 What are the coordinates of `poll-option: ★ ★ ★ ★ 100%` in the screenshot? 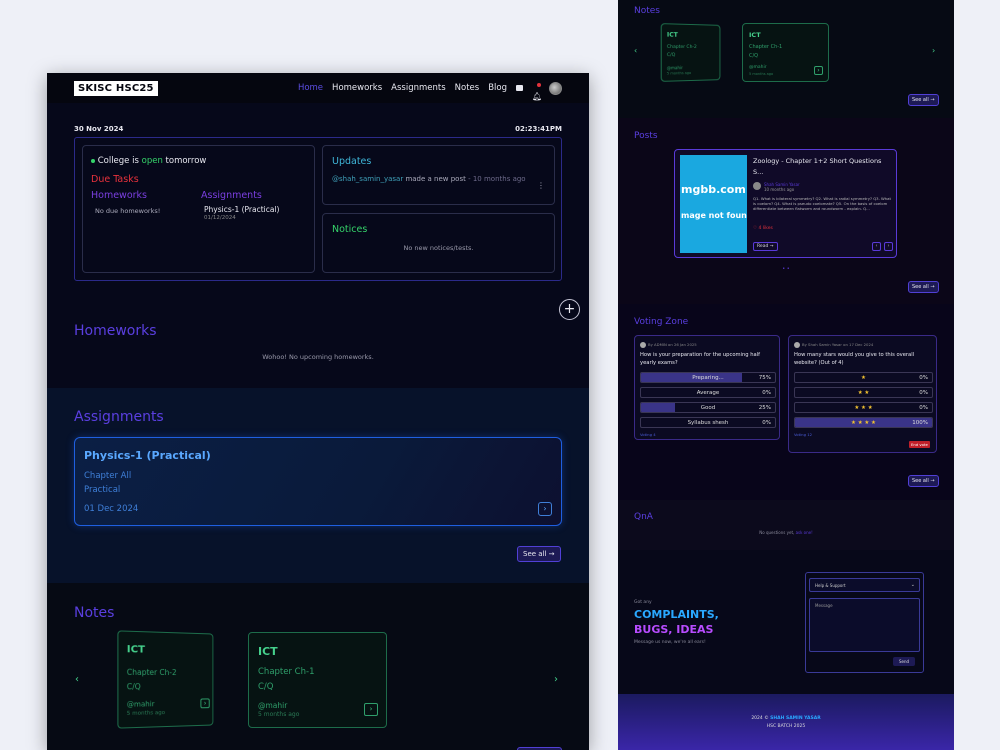 It's located at (863, 422).